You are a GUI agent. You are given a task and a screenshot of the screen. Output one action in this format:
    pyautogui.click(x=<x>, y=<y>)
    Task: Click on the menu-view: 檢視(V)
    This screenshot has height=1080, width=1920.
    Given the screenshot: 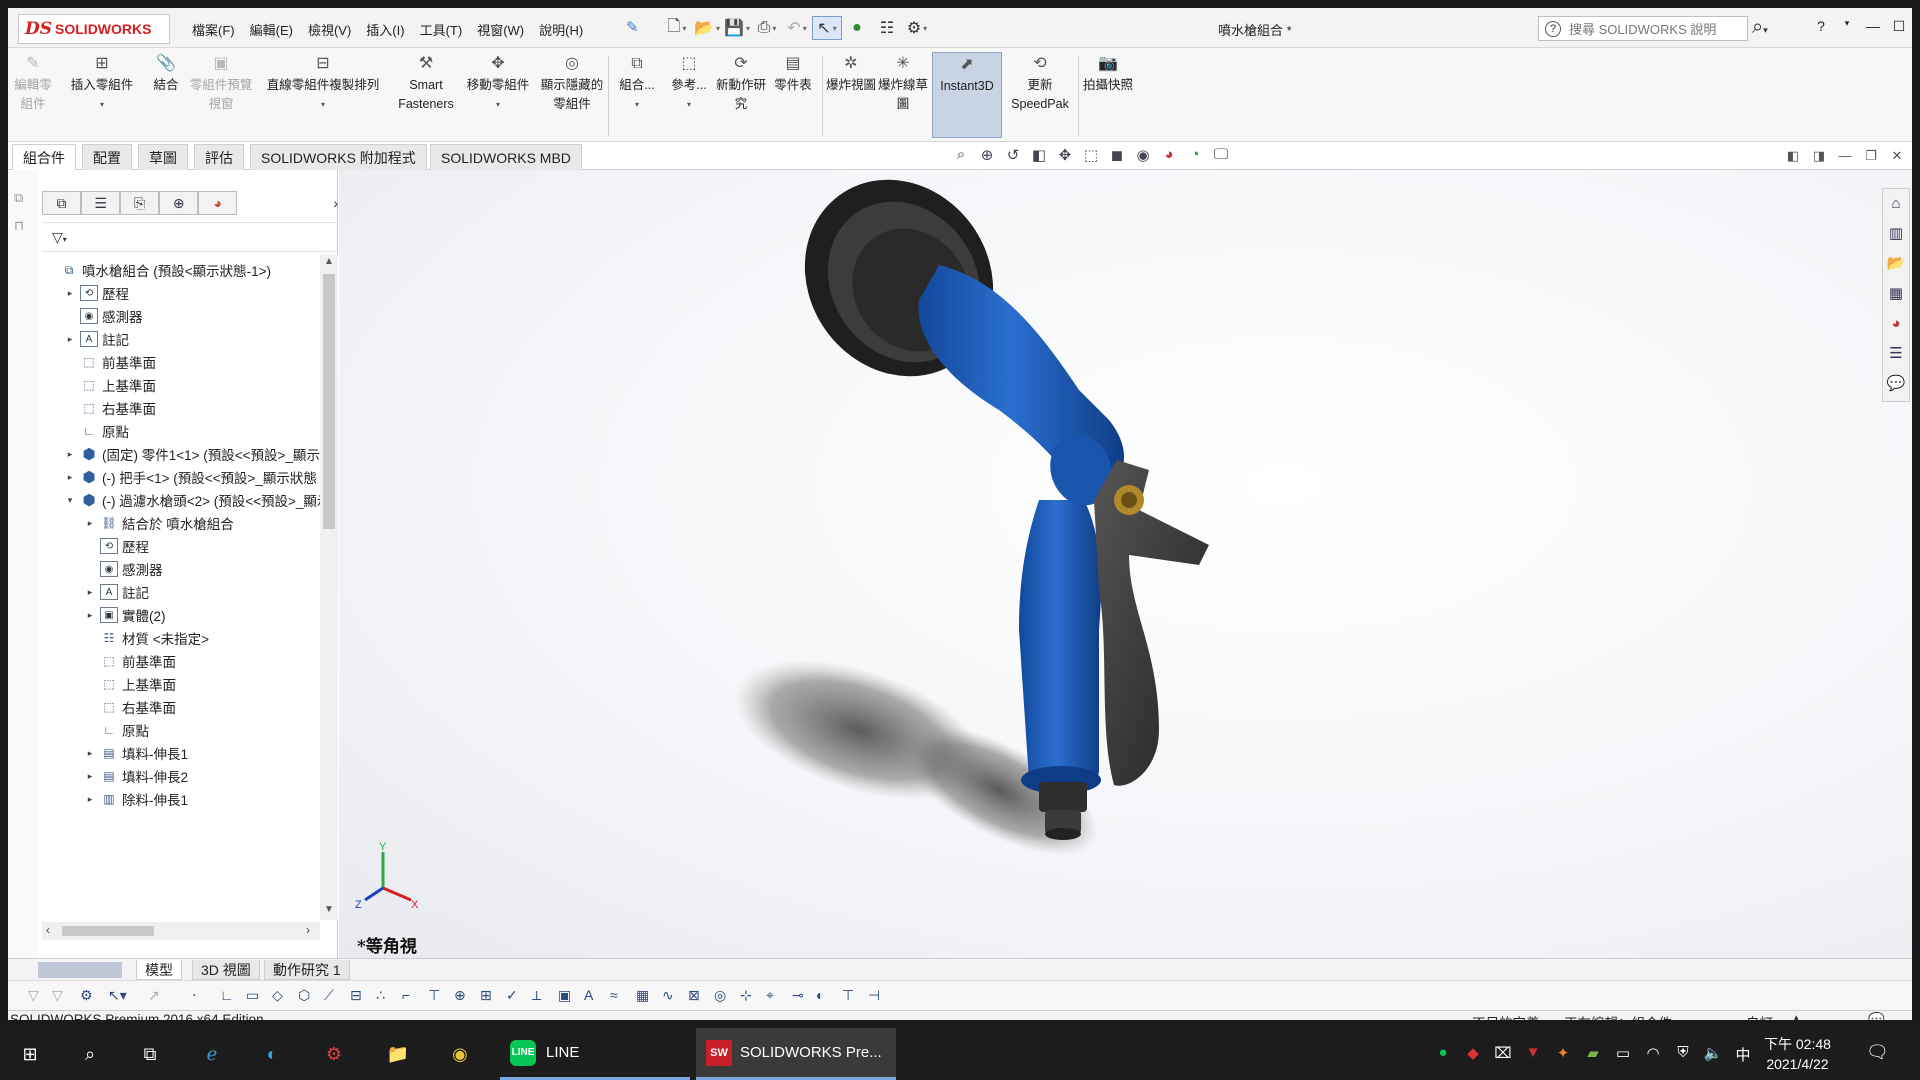 What is the action you would take?
    pyautogui.click(x=329, y=29)
    